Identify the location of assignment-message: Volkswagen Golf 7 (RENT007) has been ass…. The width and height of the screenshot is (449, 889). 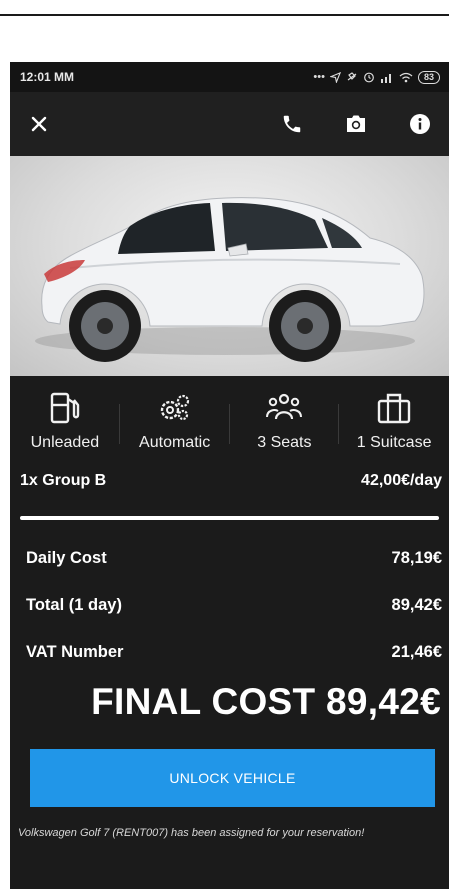
(191, 833).